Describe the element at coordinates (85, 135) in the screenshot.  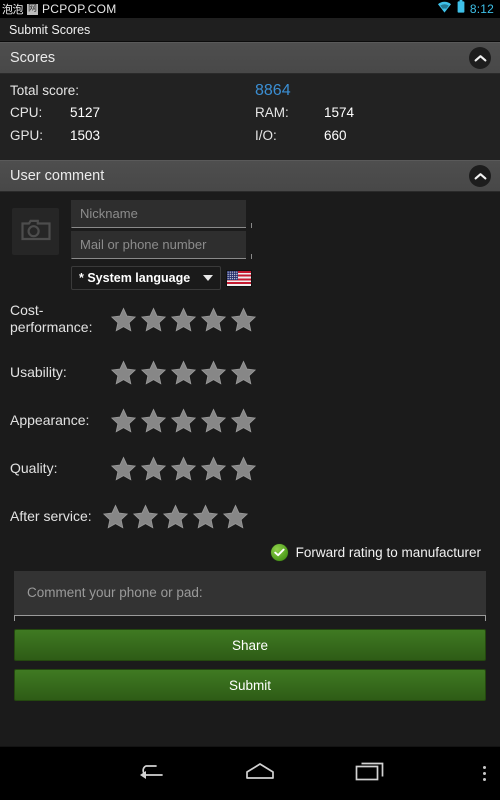
I see `gpu-value: 1503` at that location.